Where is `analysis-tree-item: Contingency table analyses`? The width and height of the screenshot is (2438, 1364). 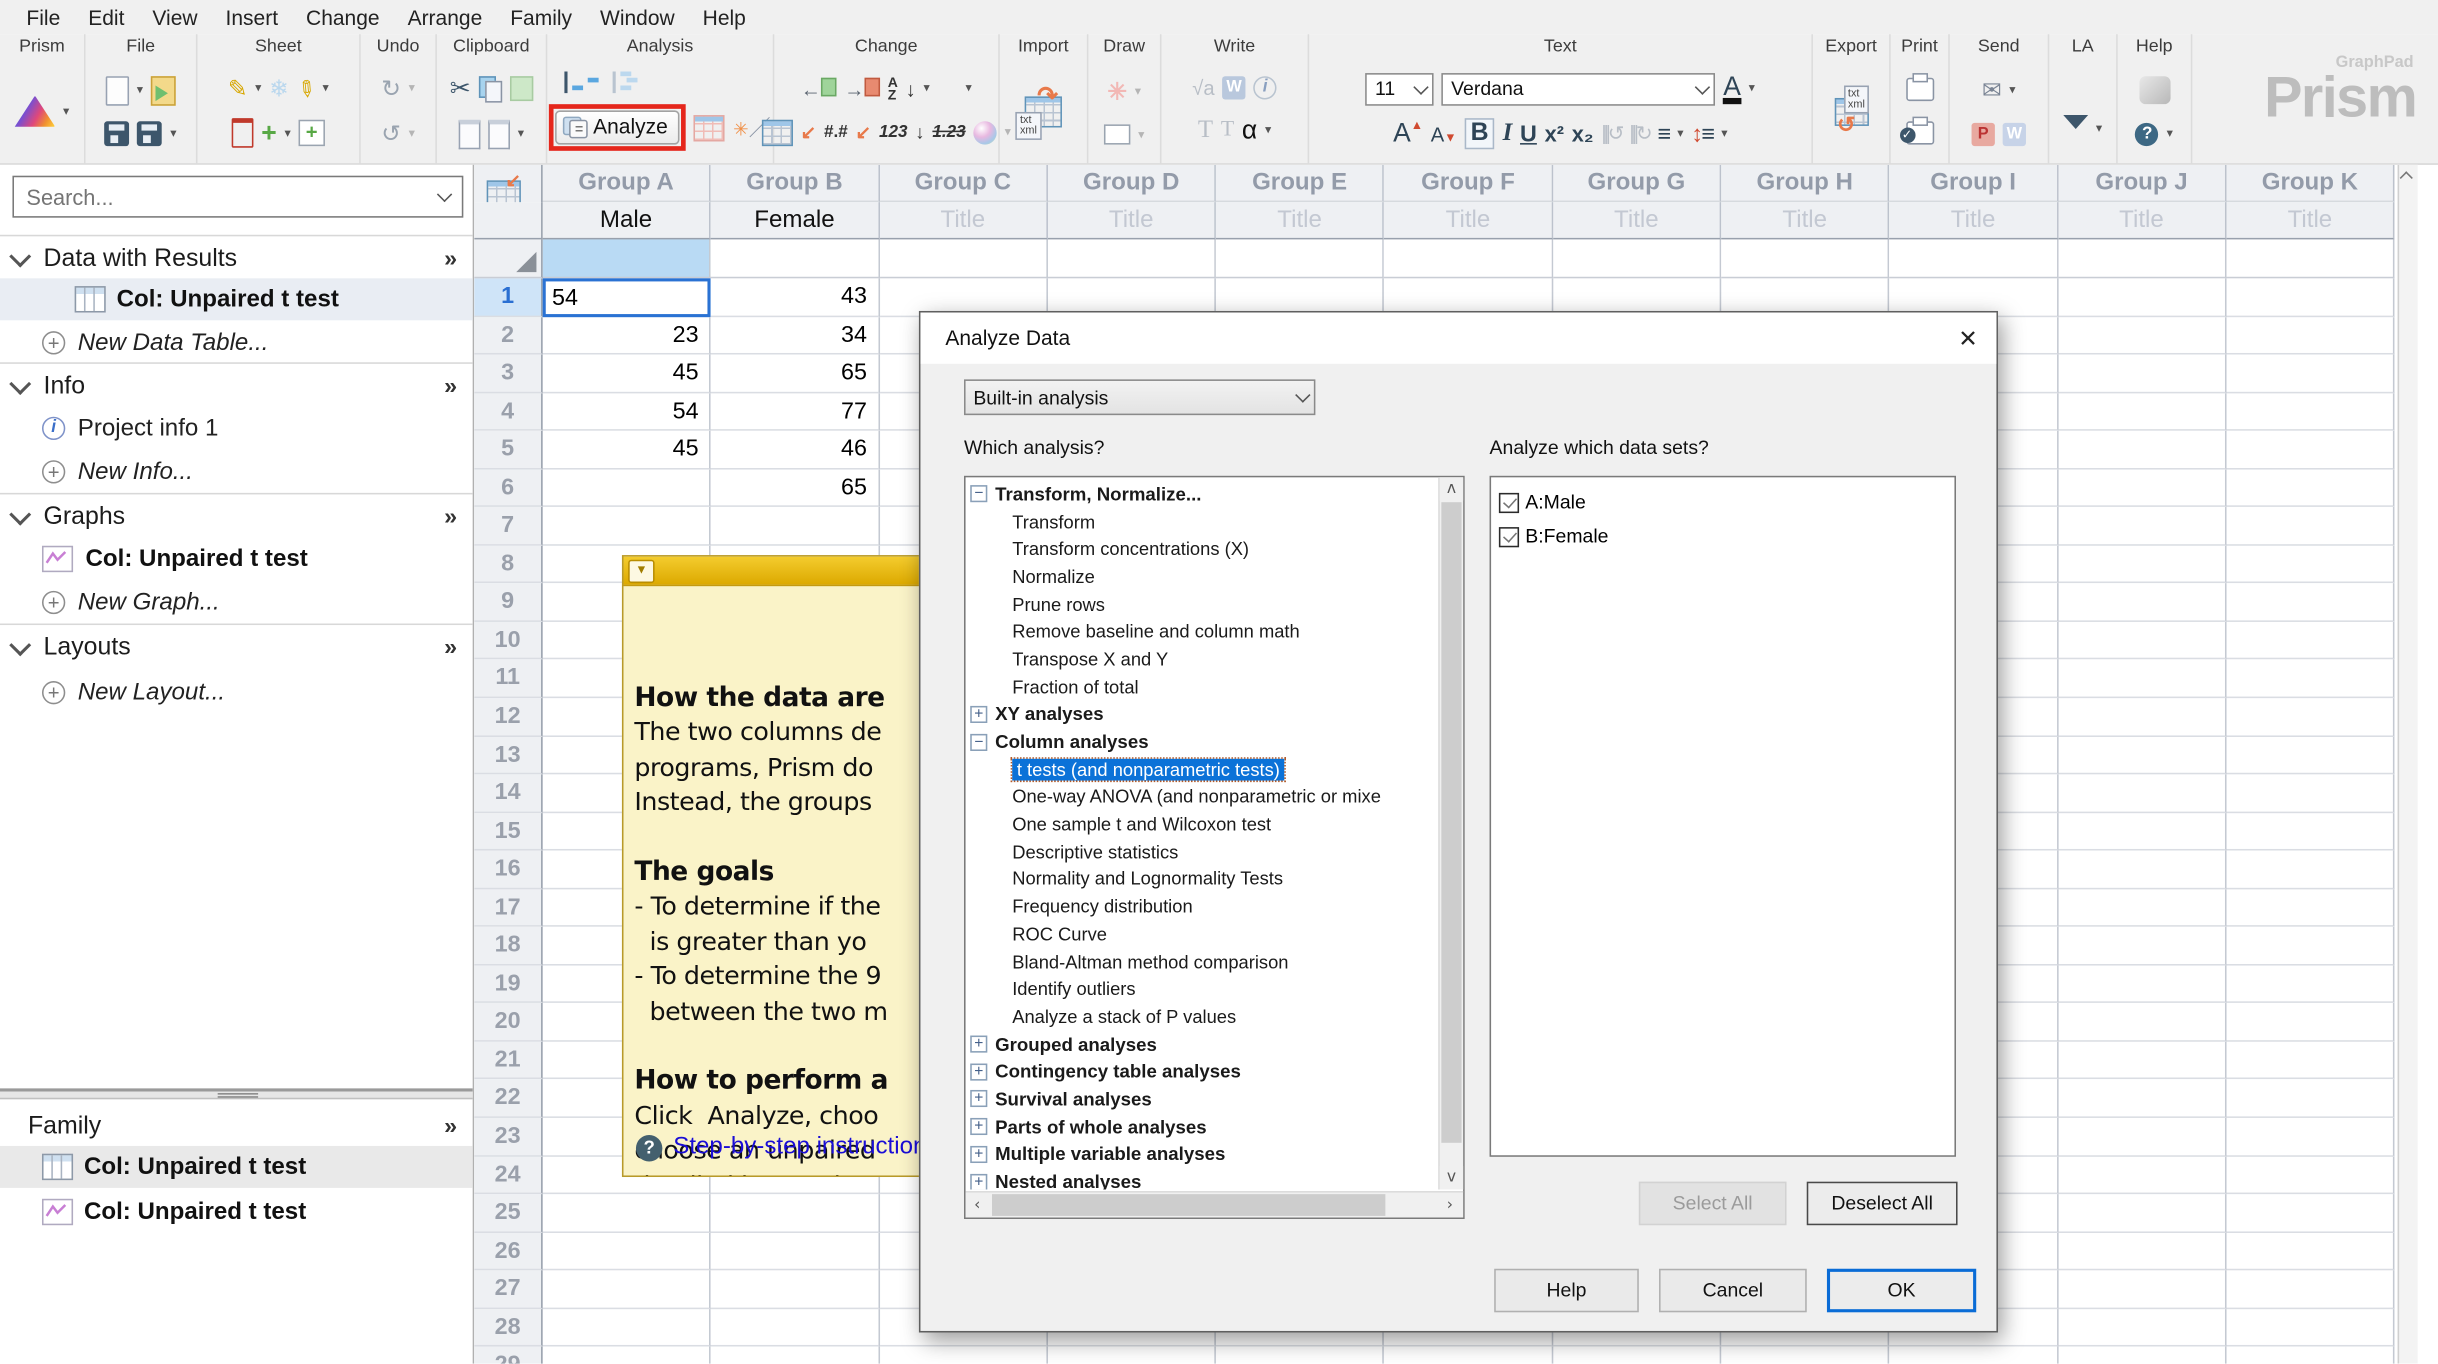 analysis-tree-item: Contingency table analyses is located at coordinates (1203, 1072).